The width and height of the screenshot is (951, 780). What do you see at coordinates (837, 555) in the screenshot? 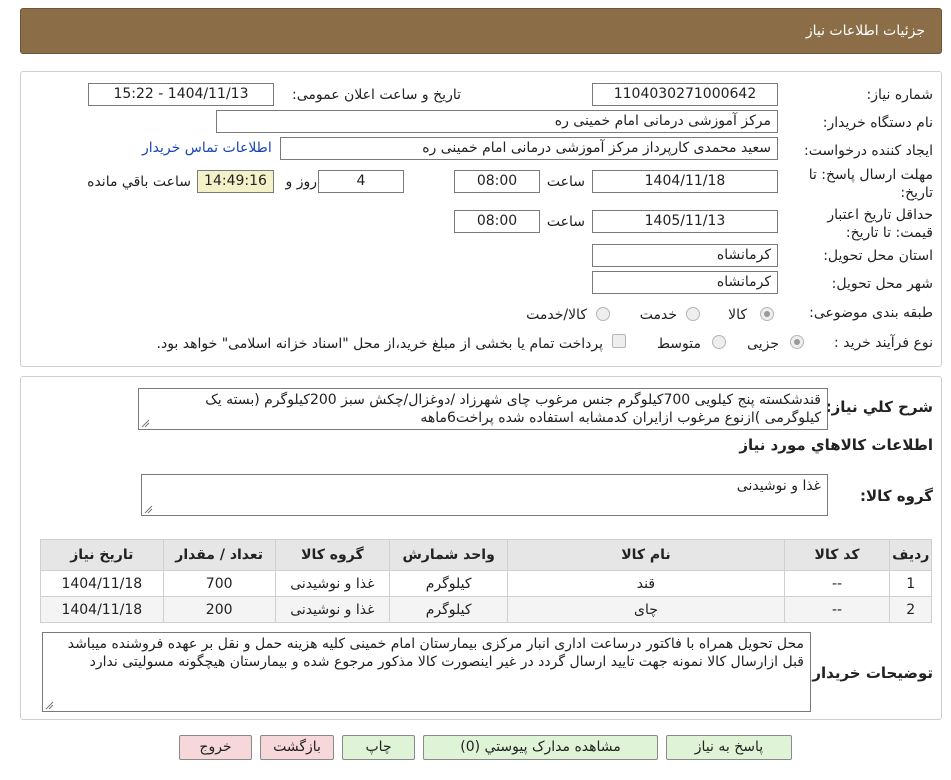
I see `col-item-code: کد کالا` at bounding box center [837, 555].